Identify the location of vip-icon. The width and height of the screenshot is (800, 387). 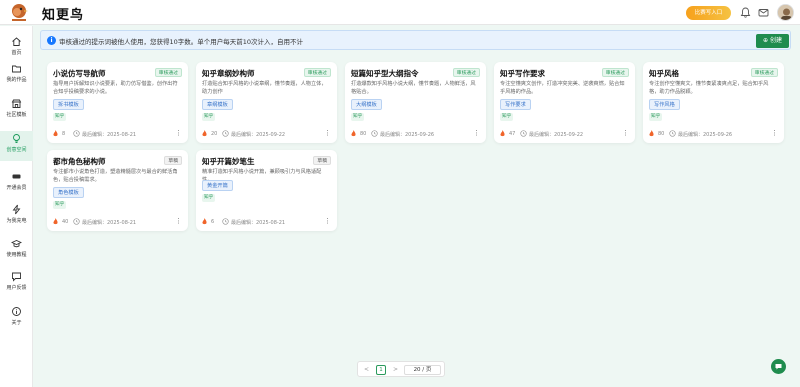
(16, 176).